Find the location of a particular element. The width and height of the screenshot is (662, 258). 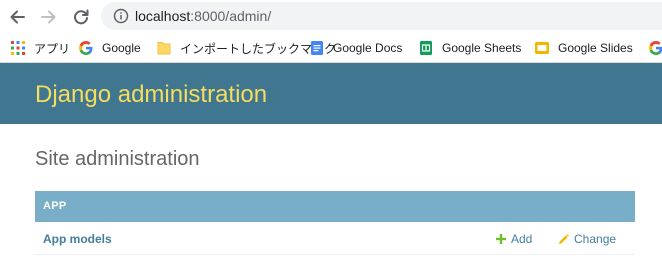

bookmark-google: Google is located at coordinates (109, 48).